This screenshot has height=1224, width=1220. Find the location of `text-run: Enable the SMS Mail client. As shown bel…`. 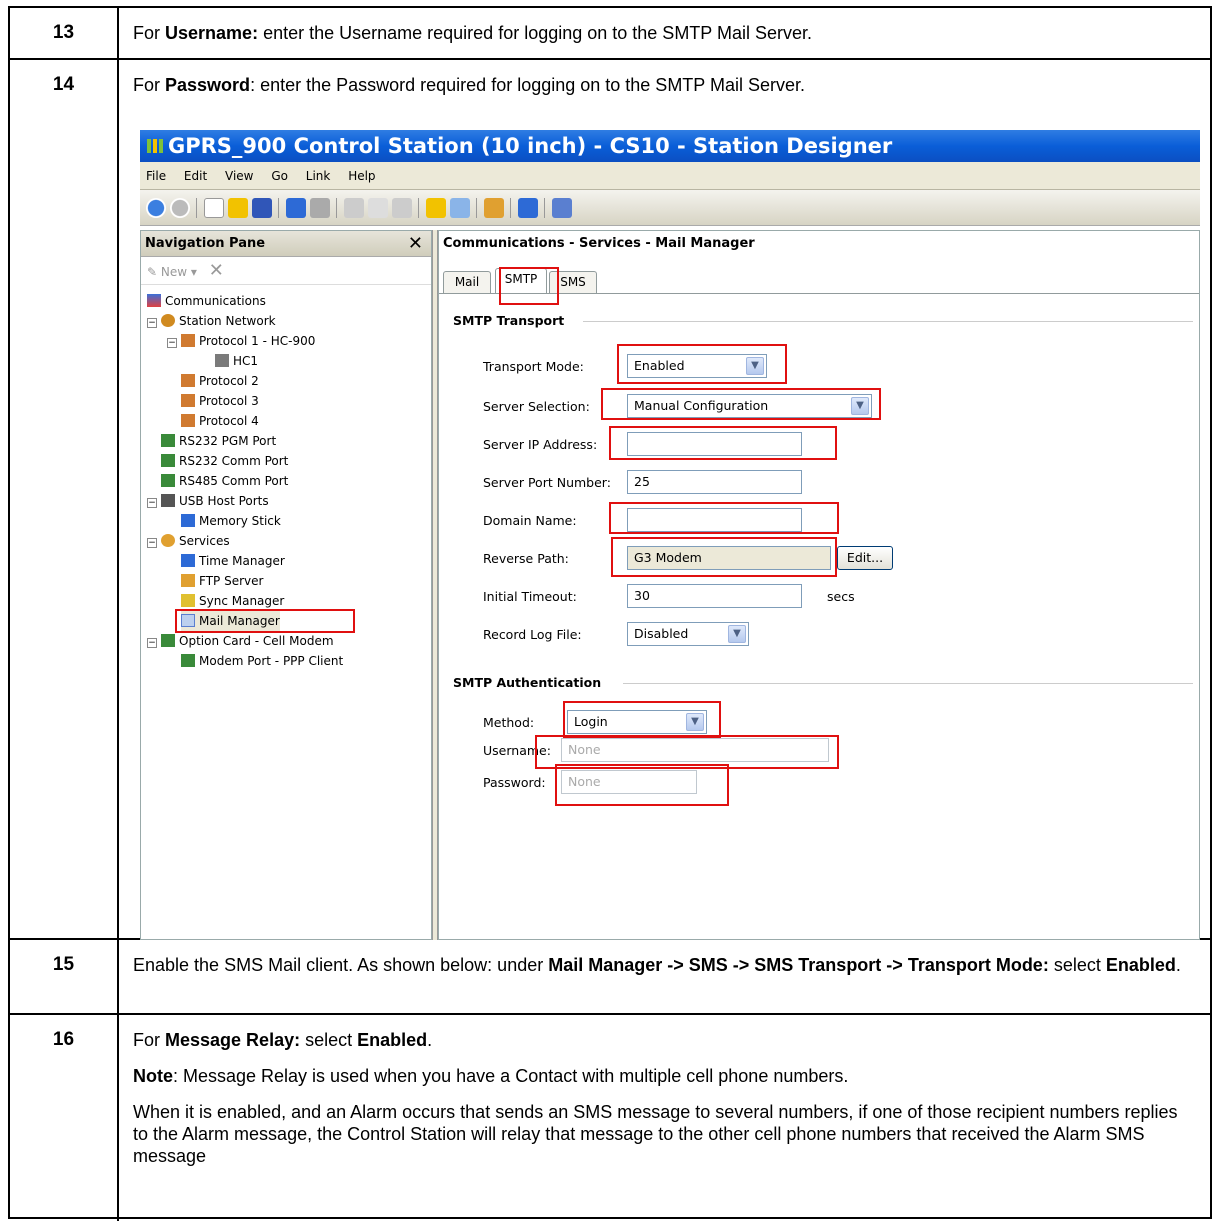

text-run: Enable the SMS Mail client. As shown bel… is located at coordinates (341, 965).